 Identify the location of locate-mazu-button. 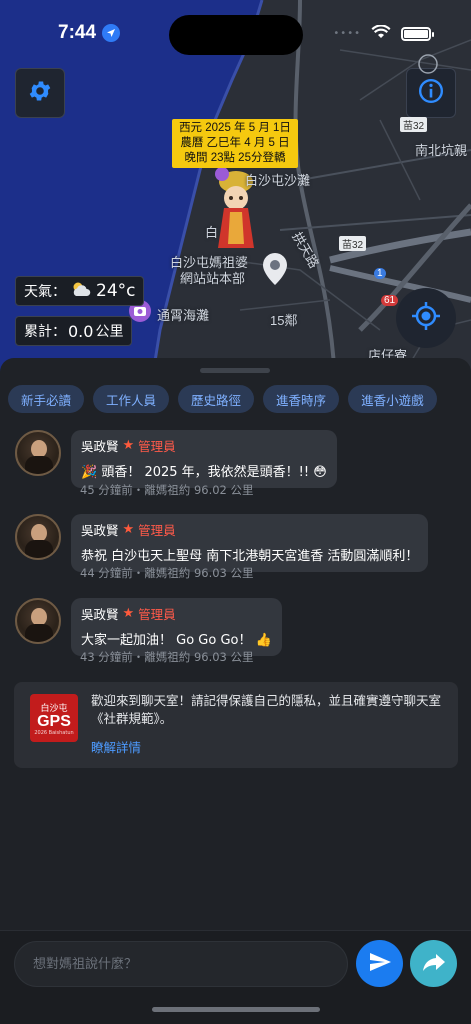
(426, 318).